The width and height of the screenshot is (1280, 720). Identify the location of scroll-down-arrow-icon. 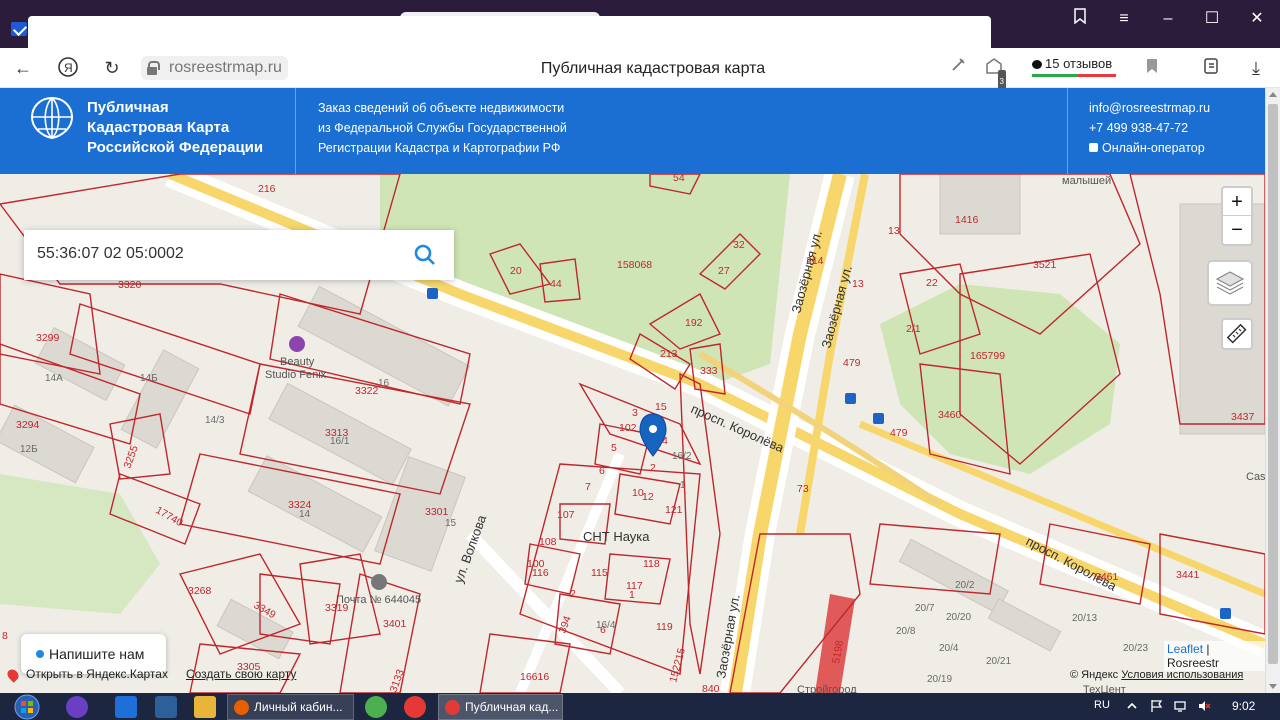
(1273, 686).